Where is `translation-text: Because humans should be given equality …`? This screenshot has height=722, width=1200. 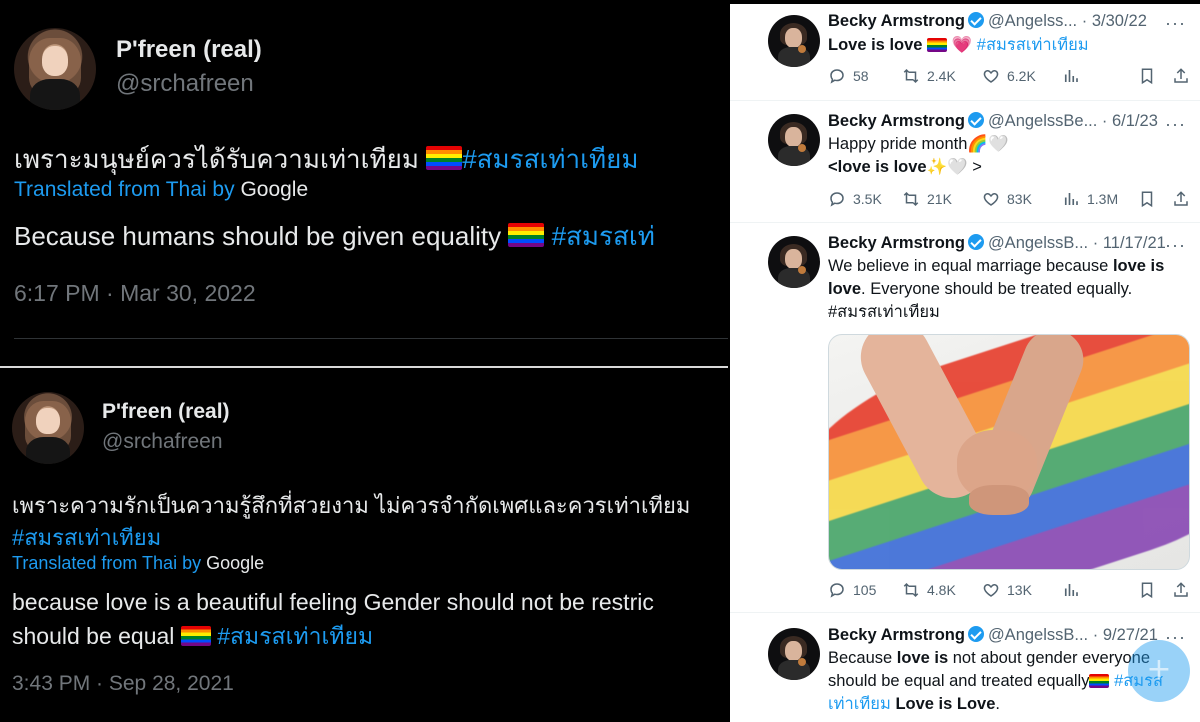 translation-text: Because humans should be given equality … is located at coordinates (334, 236).